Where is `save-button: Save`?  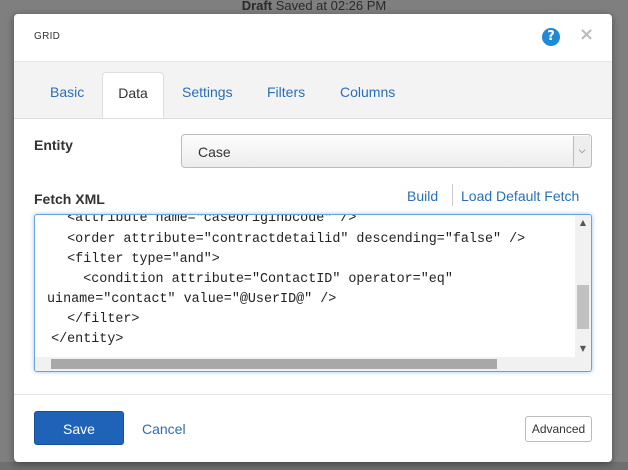
save-button: Save is located at coordinates (79, 428).